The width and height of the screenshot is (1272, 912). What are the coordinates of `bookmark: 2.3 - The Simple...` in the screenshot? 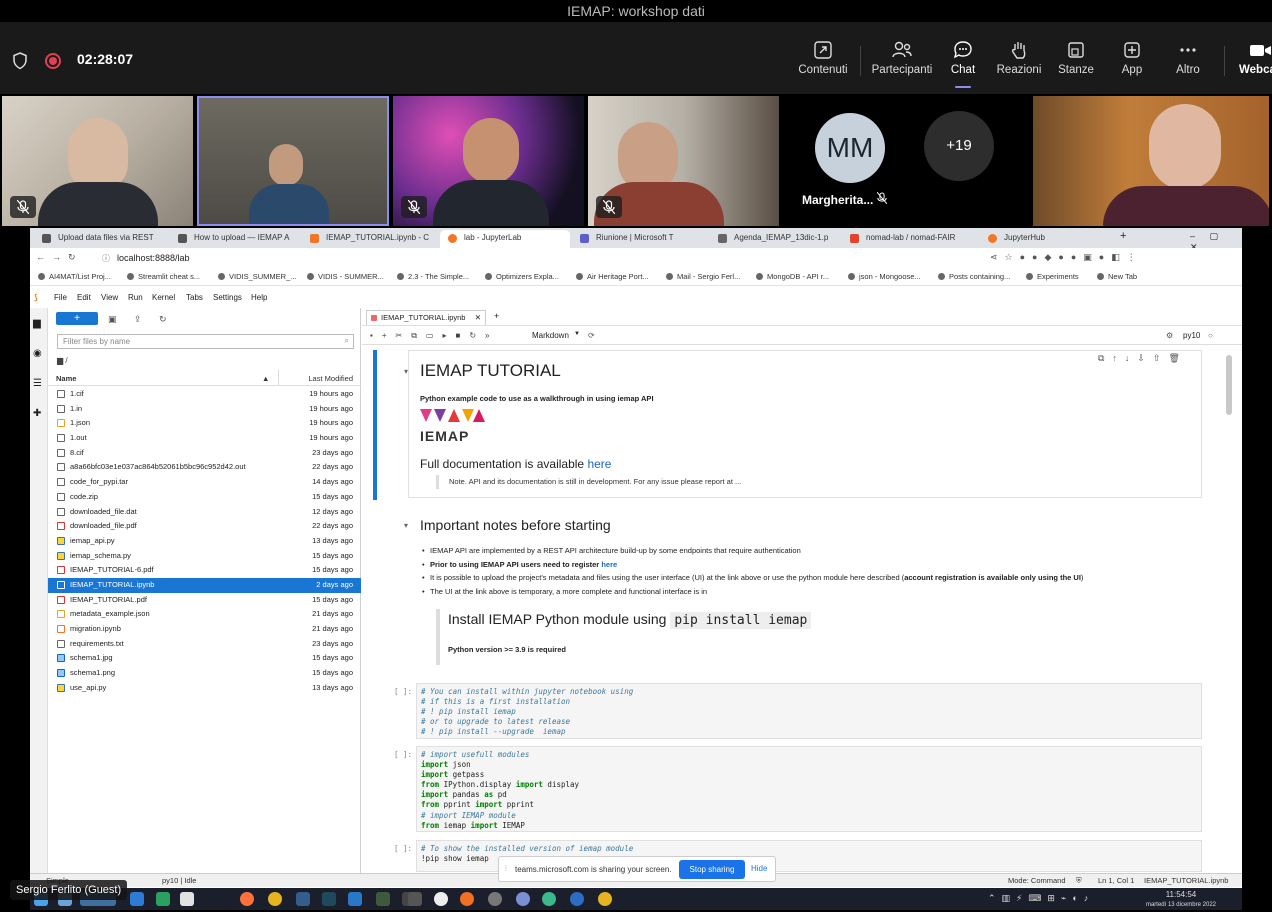 It's located at (433, 276).